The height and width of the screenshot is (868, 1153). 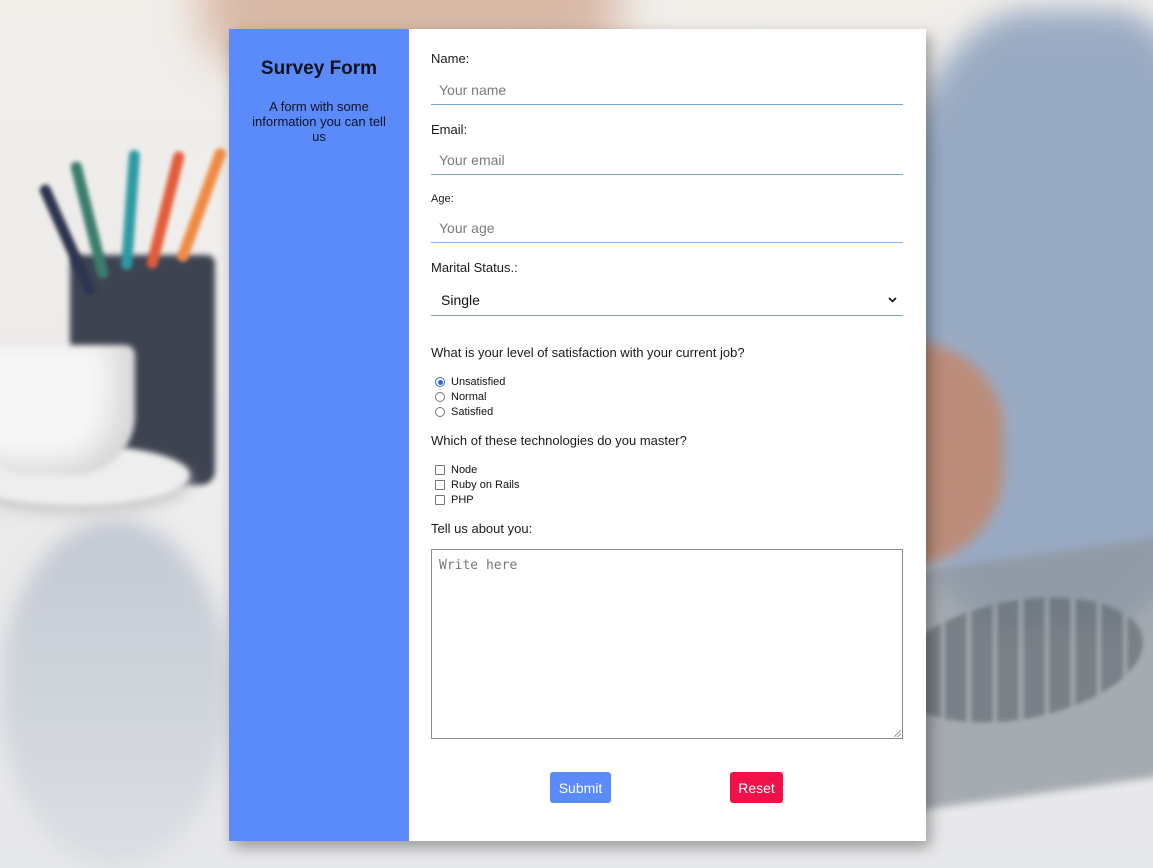 What do you see at coordinates (667, 300) in the screenshot?
I see `marital-status-select: Single` at bounding box center [667, 300].